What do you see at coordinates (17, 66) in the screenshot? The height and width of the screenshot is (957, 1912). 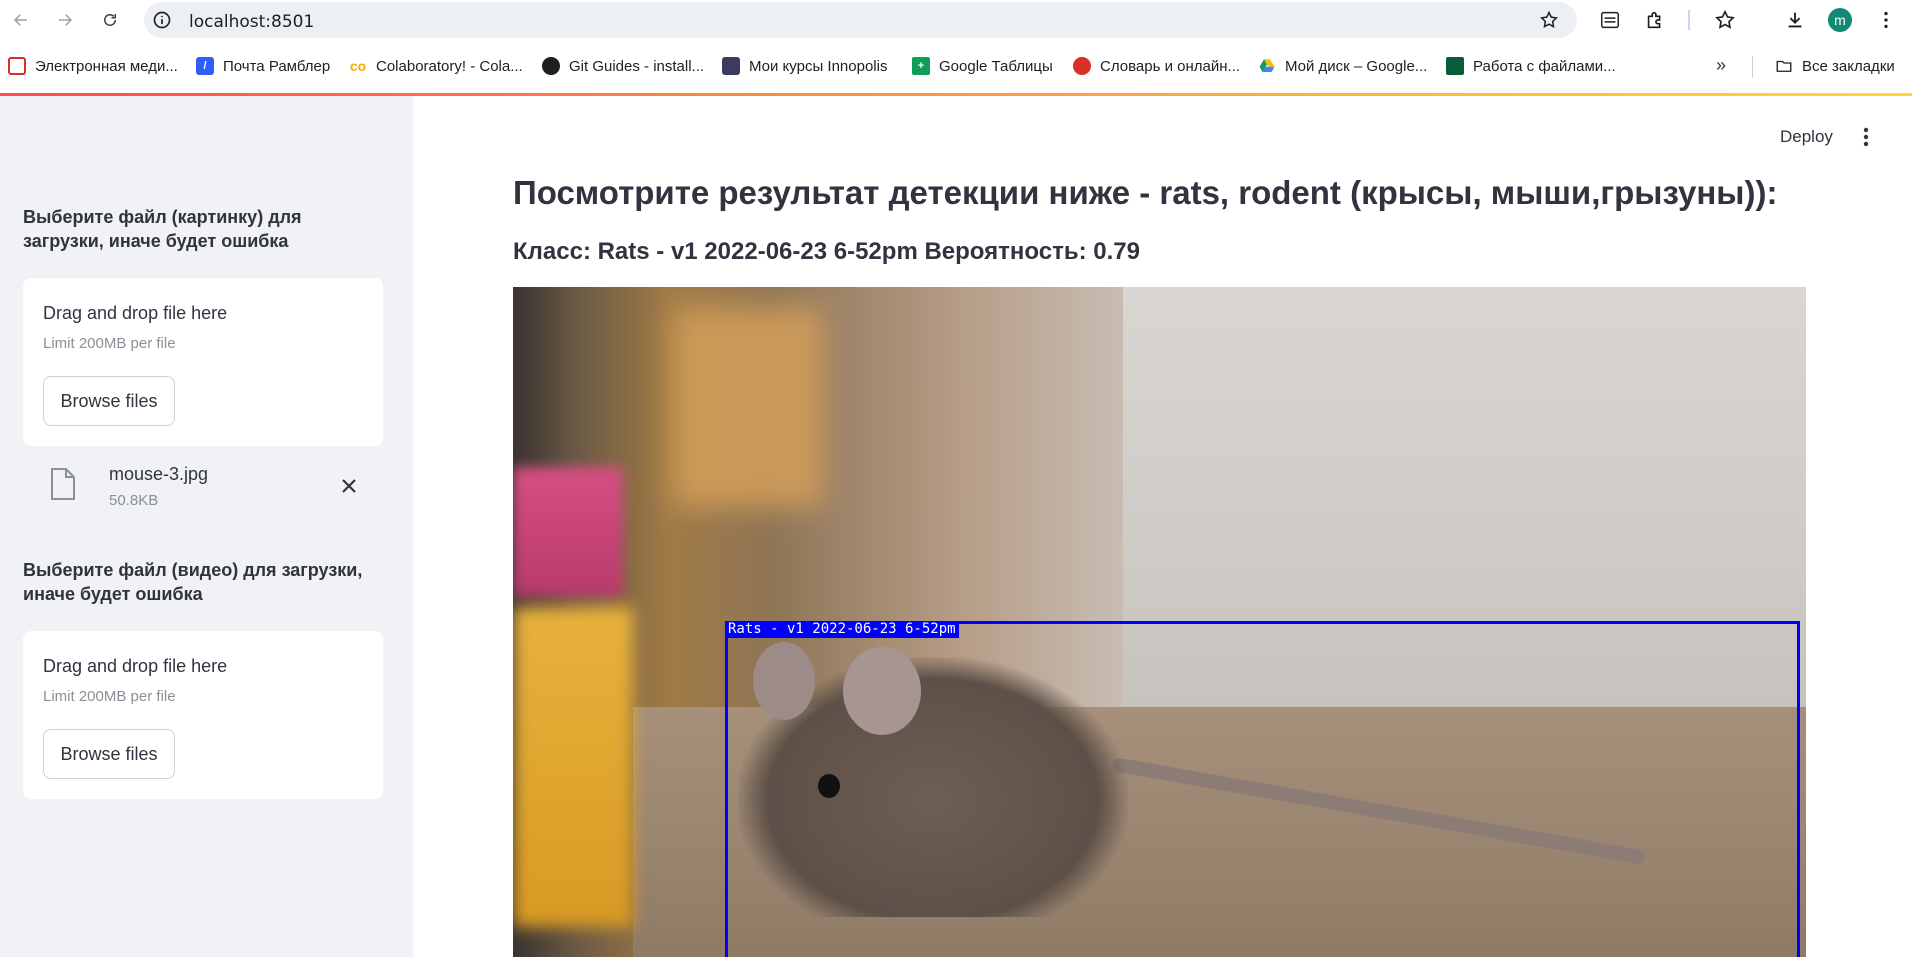 I see `bookmark-red-icon` at bounding box center [17, 66].